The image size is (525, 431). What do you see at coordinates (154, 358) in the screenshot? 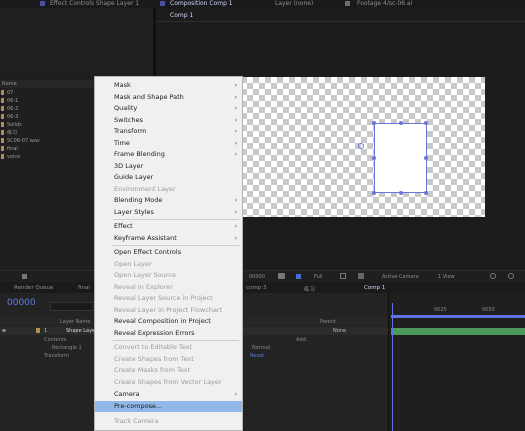
I see `menu-item-create-shapes-from-text: Create Shapes from Text` at bounding box center [154, 358].